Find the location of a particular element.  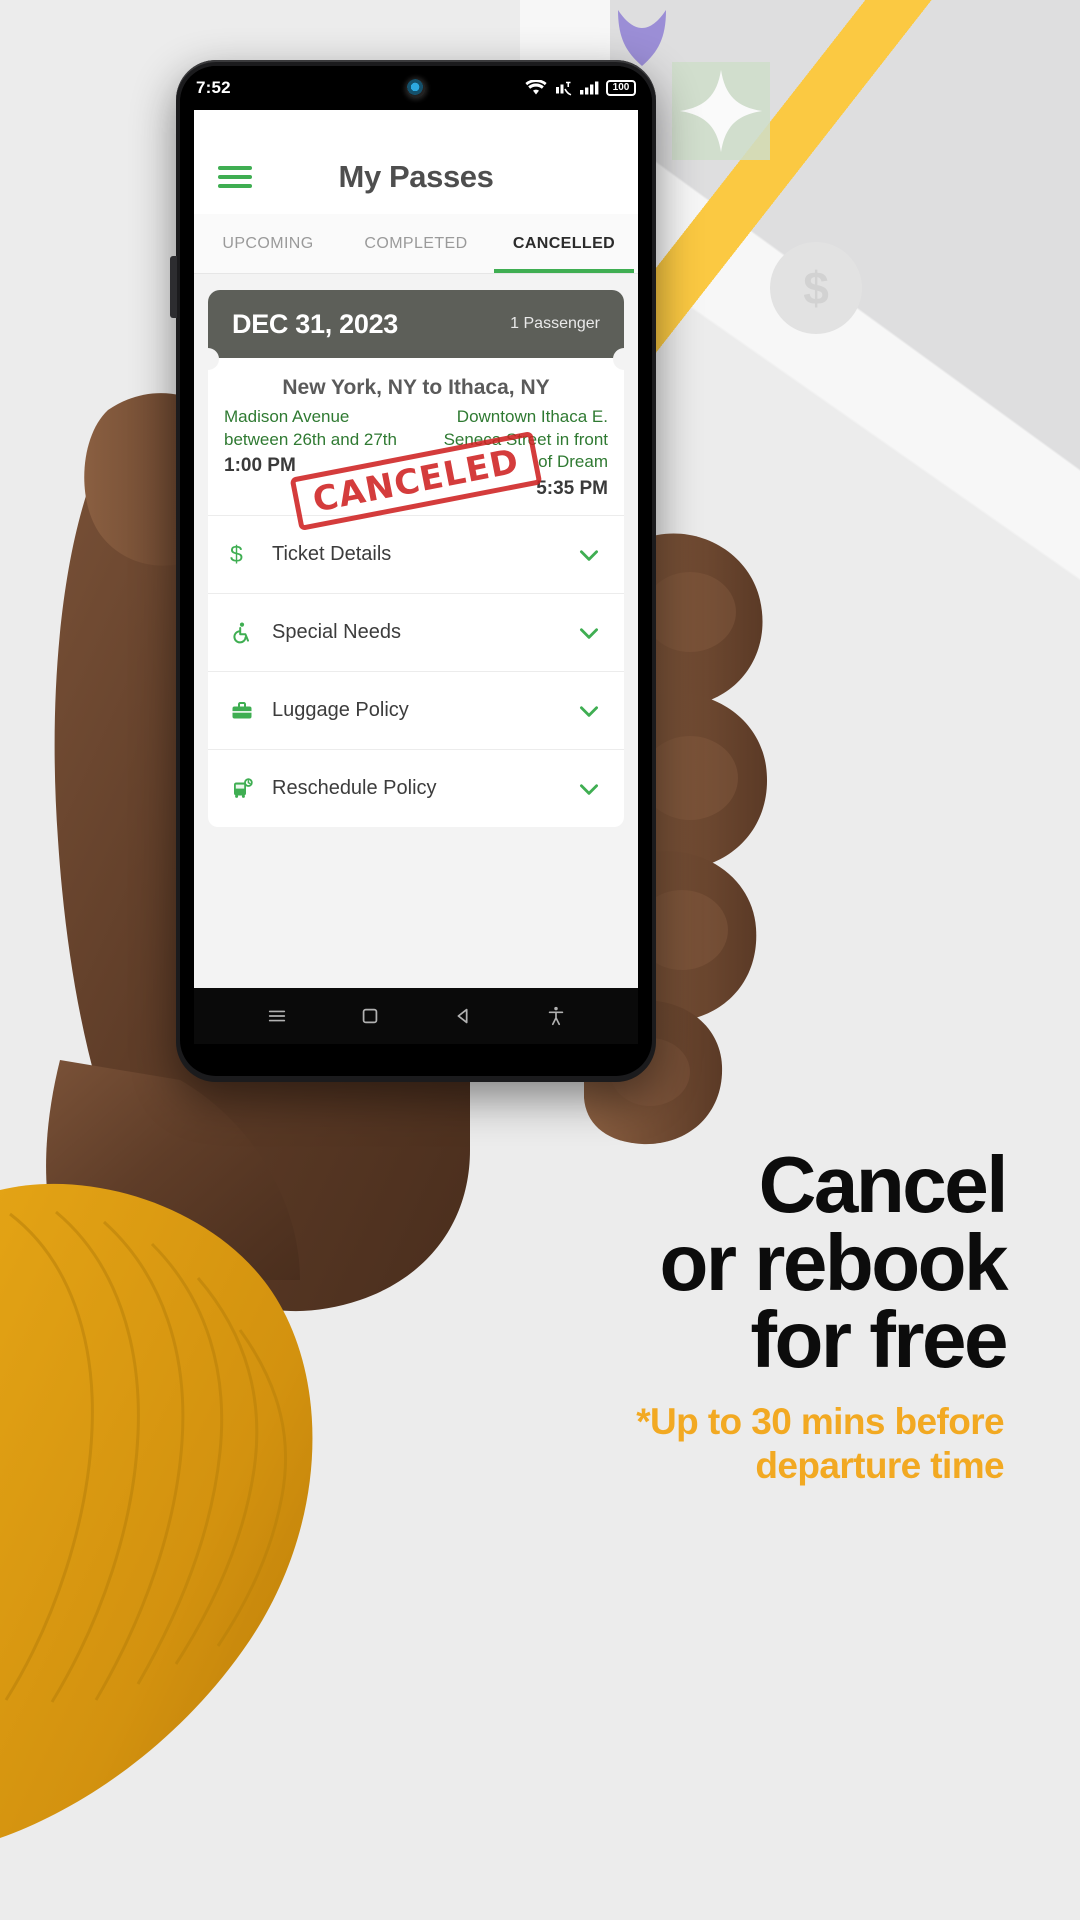

marketing-subline: *Up to 30 mins before departure time is located at coordinates (684, 1443).